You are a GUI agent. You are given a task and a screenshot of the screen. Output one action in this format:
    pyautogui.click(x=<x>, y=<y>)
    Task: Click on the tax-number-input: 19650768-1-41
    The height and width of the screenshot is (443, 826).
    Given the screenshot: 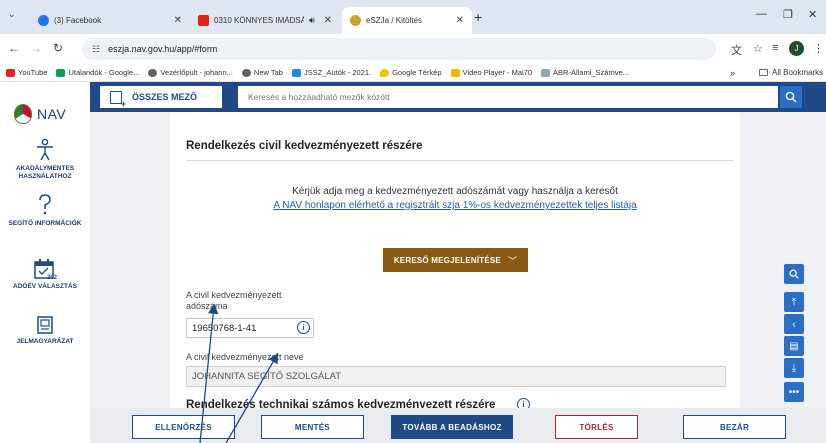 What is the action you would take?
    pyautogui.click(x=250, y=328)
    